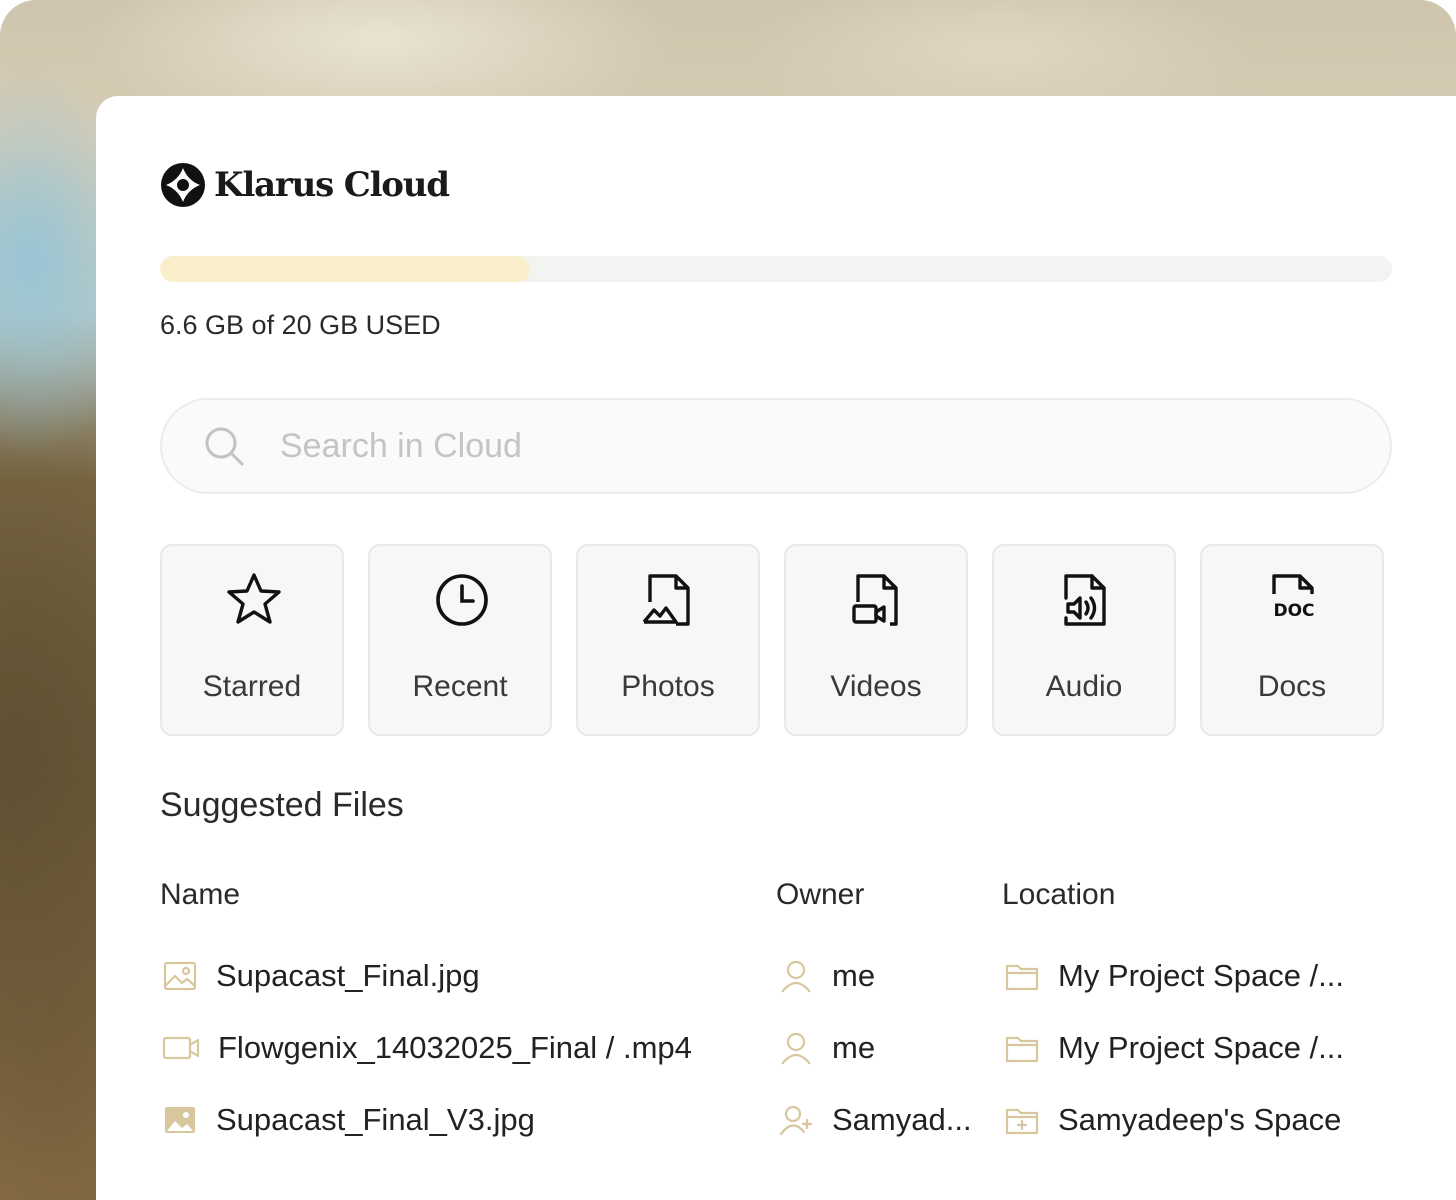 This screenshot has width=1456, height=1200. What do you see at coordinates (345, 269) in the screenshot?
I see `storage-progress-fill` at bounding box center [345, 269].